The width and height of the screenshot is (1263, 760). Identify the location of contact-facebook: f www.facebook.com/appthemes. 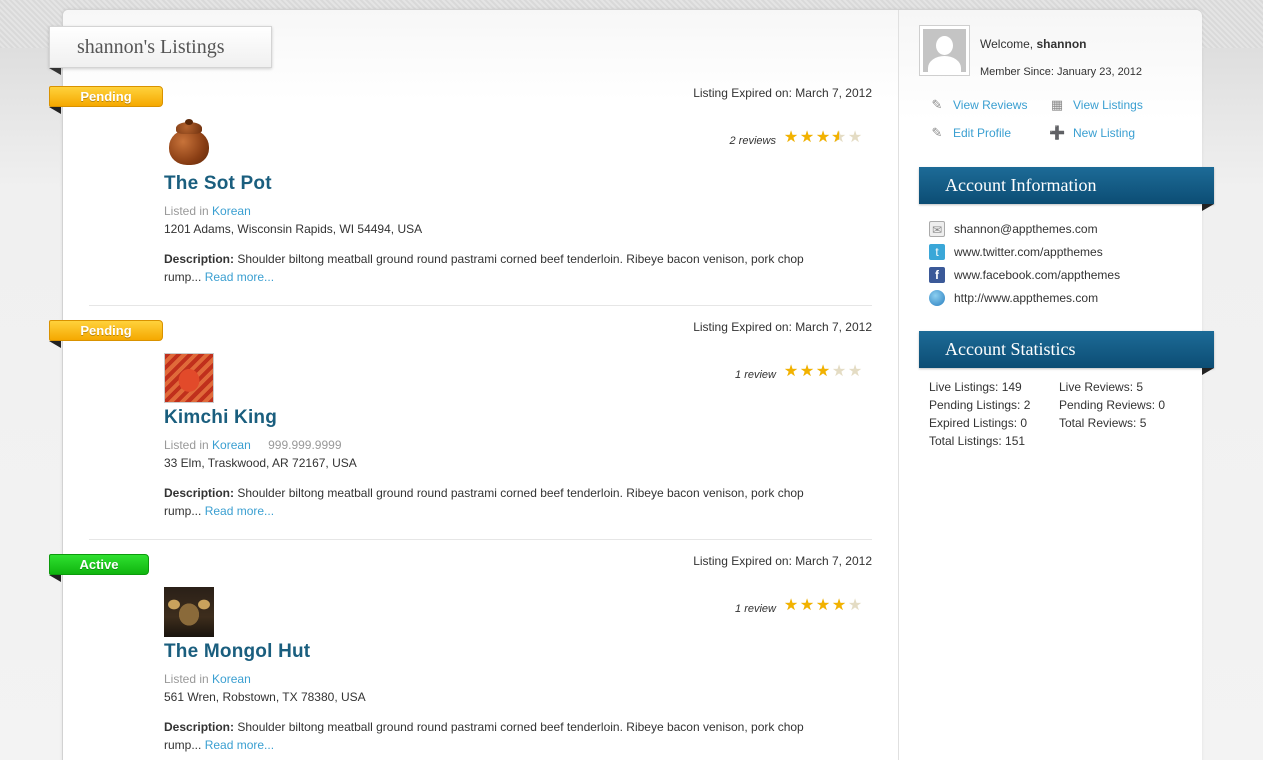
(1024, 275).